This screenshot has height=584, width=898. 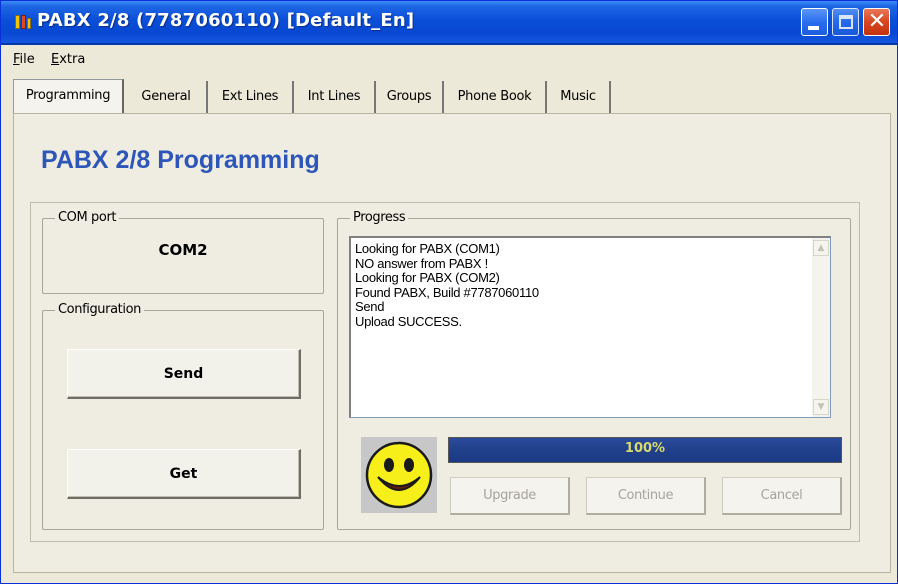 I want to click on log-line: Found PABX, Build #7787060110, so click(x=447, y=292).